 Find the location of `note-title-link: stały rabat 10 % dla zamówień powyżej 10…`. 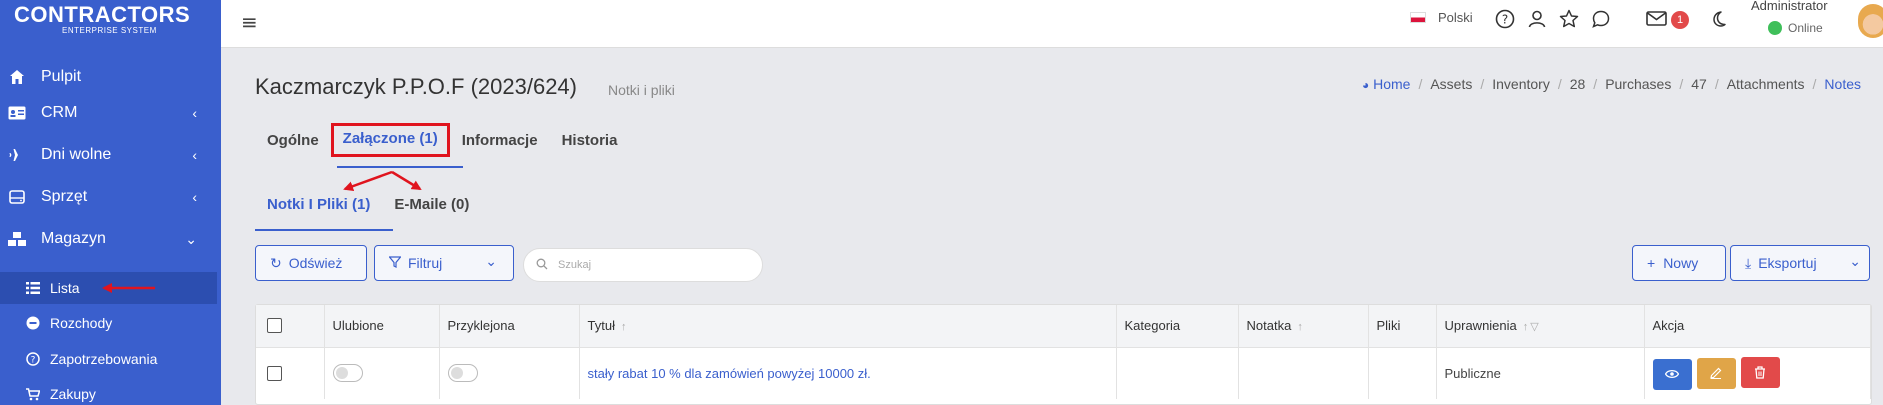

note-title-link: stały rabat 10 % dla zamówień powyżej 10… is located at coordinates (729, 373).